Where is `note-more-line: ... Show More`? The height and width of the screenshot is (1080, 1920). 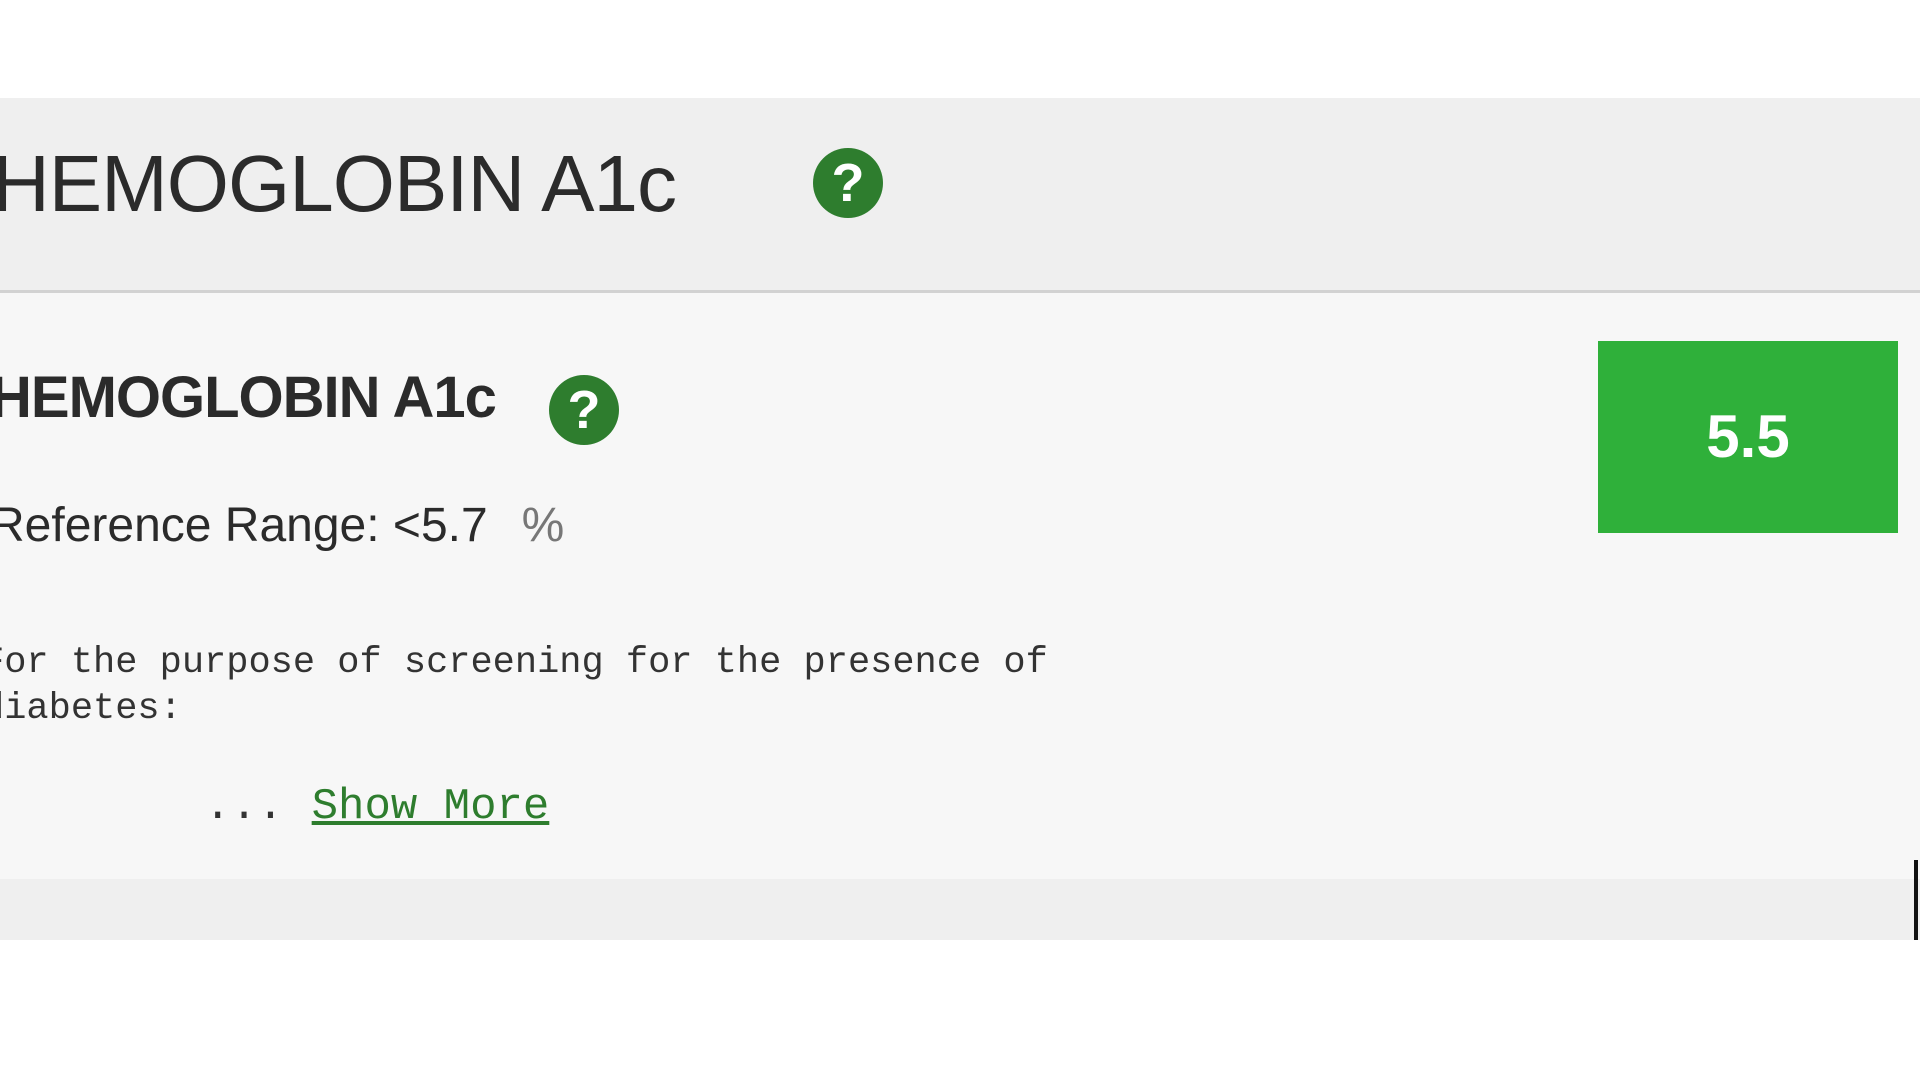 note-more-line: ... Show More is located at coordinates (297, 807).